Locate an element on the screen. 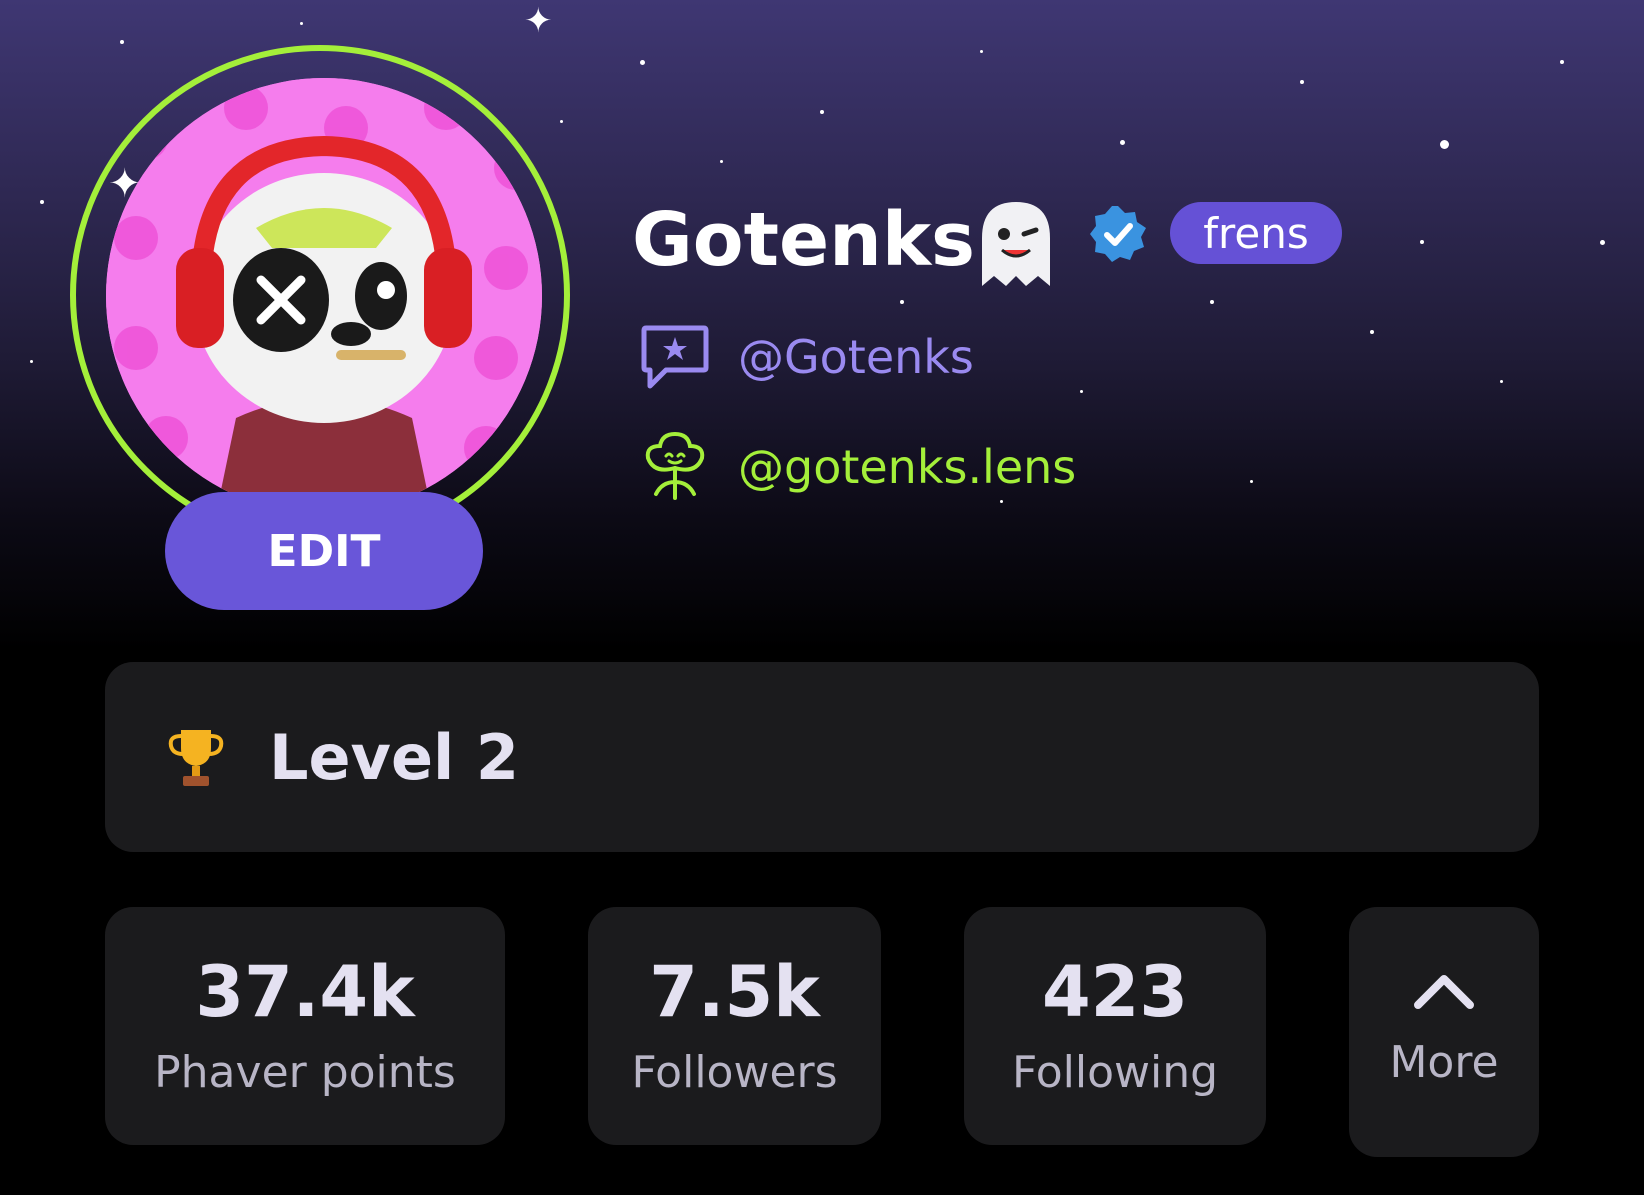 Image resolution: width=1644 pixels, height=1195 pixels. stat-label: Followers is located at coordinates (734, 1072).